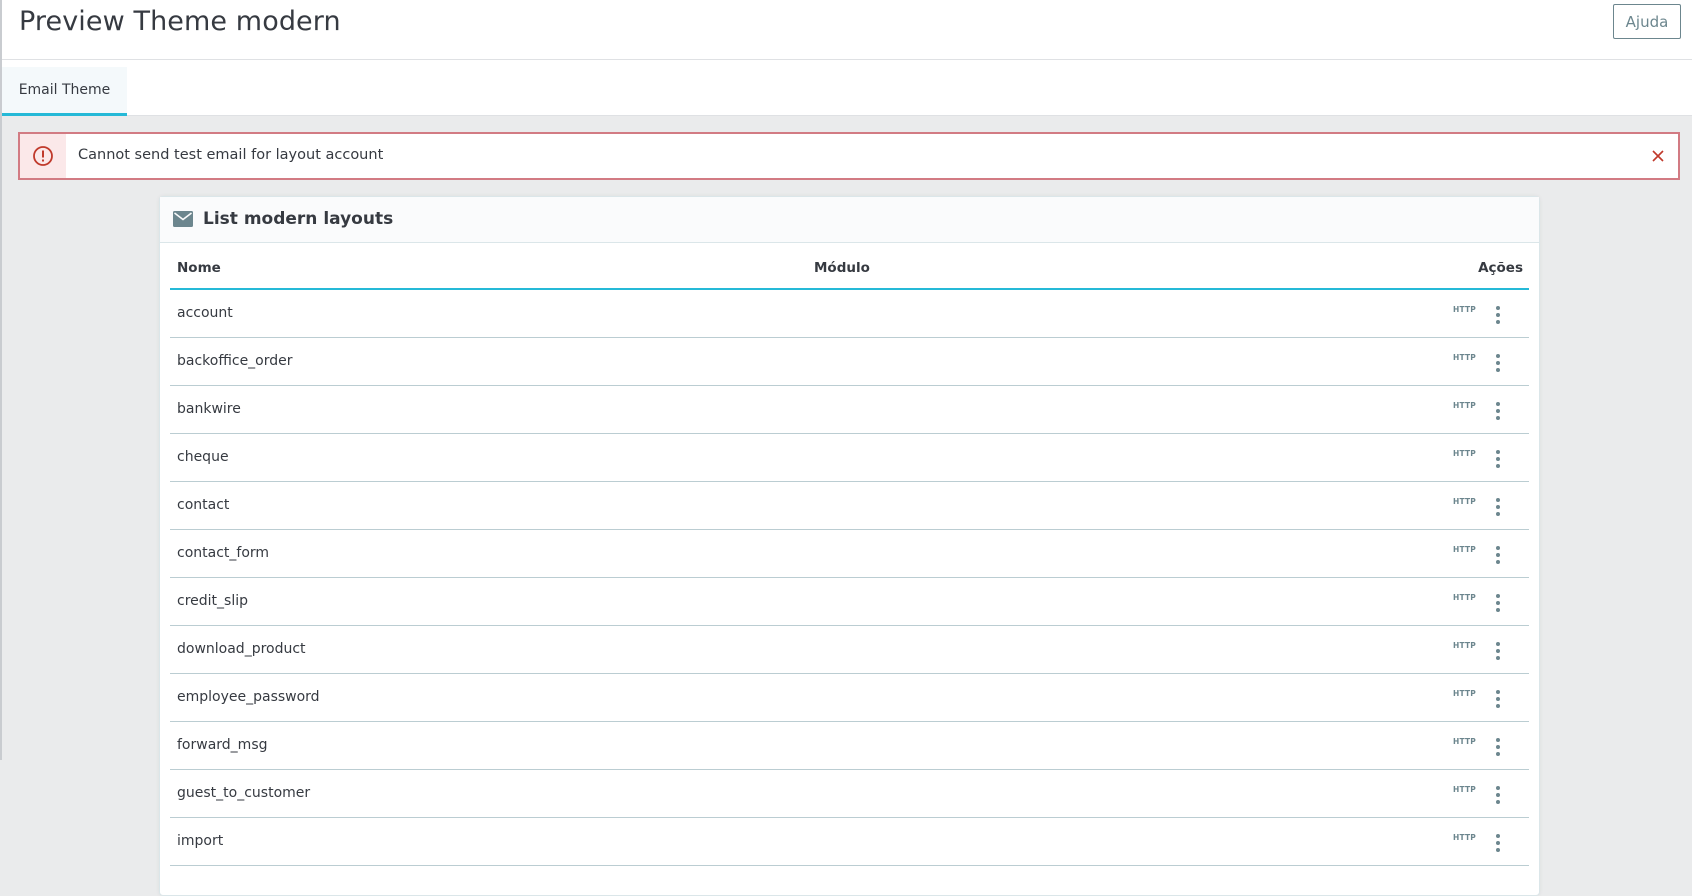  What do you see at coordinates (849, 220) in the screenshot?
I see `card-header: List modern layouts` at bounding box center [849, 220].